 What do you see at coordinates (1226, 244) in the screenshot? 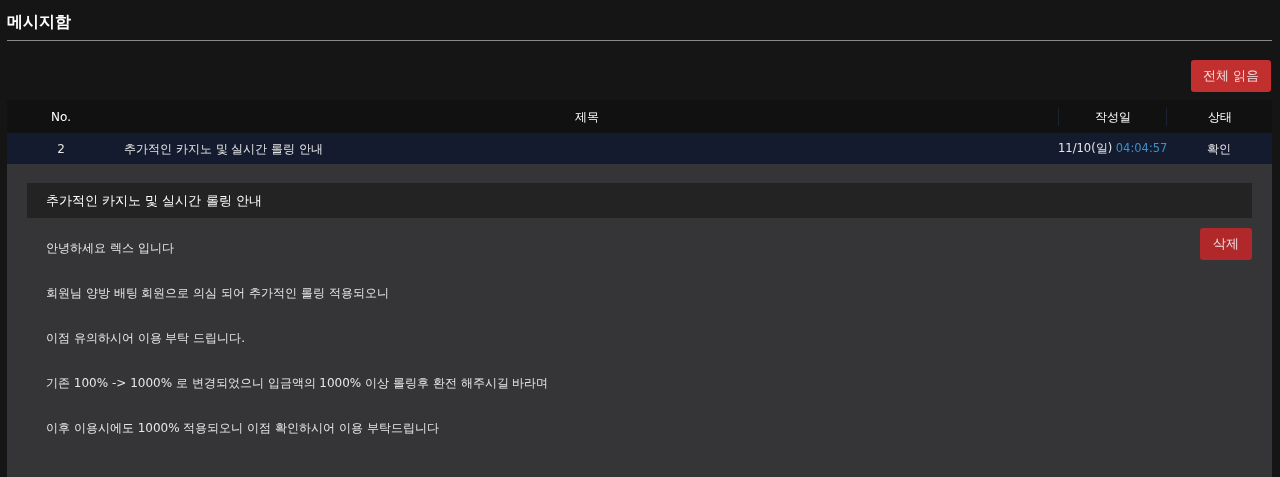
I see `delete-button: 삭제` at bounding box center [1226, 244].